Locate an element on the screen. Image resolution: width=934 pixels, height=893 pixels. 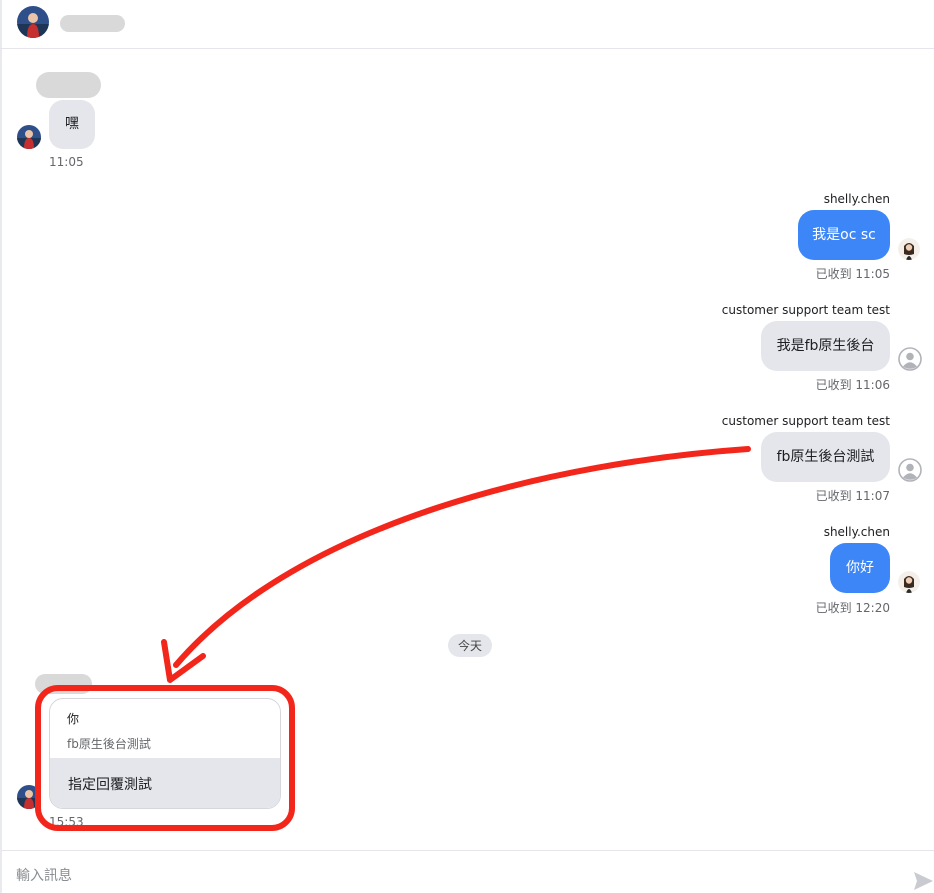
message-text: 我是fb原生後台 is located at coordinates (825, 345).